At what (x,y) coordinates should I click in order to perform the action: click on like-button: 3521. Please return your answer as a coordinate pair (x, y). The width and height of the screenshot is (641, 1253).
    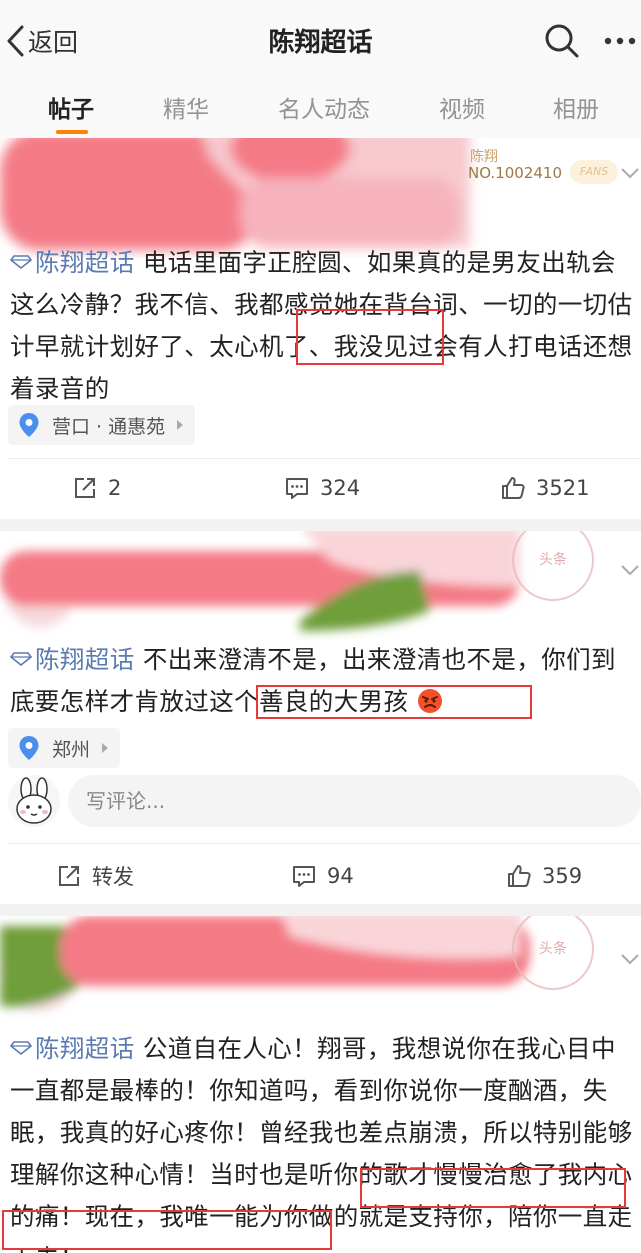
    Looking at the image, I should click on (544, 488).